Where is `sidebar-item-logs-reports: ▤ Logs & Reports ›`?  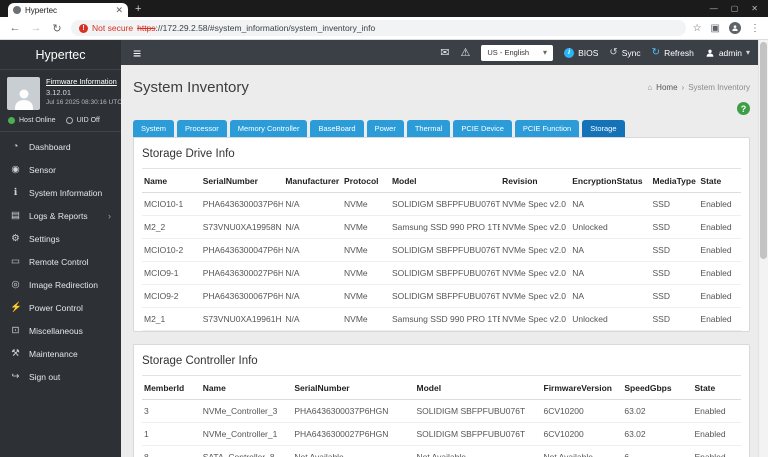 sidebar-item-logs-reports: ▤ Logs & Reports › is located at coordinates (60, 215).